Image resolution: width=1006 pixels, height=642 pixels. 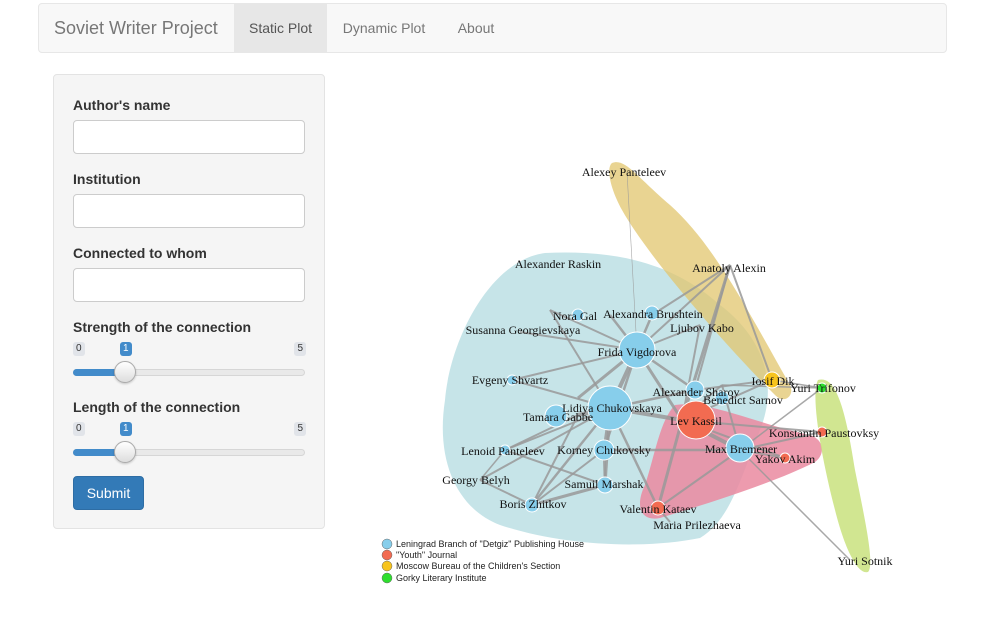 What do you see at coordinates (189, 285) in the screenshot?
I see `connected-to-input` at bounding box center [189, 285].